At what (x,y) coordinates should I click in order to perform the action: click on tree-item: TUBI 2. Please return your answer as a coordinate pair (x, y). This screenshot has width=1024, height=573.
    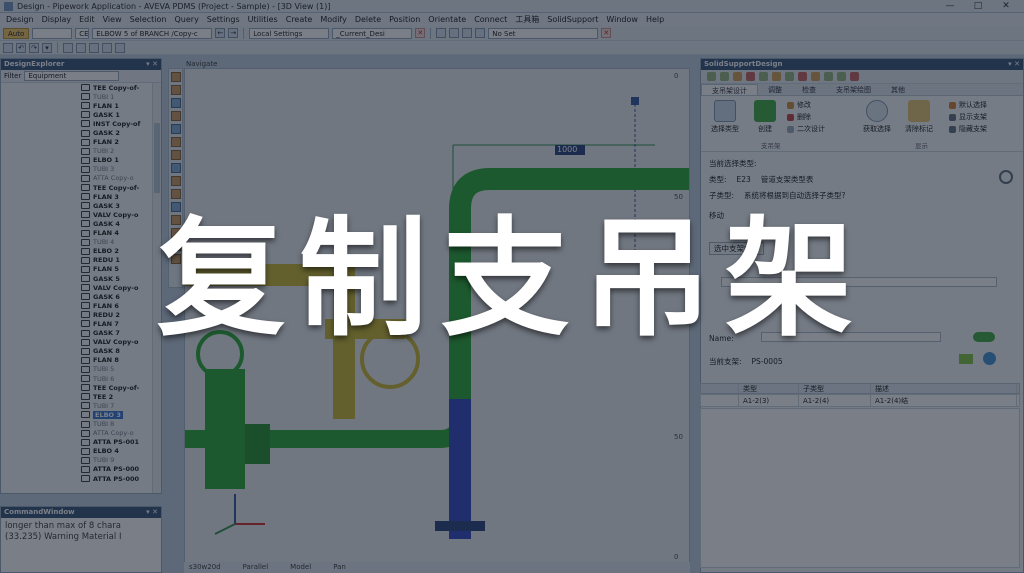
    Looking at the image, I should click on (117, 151).